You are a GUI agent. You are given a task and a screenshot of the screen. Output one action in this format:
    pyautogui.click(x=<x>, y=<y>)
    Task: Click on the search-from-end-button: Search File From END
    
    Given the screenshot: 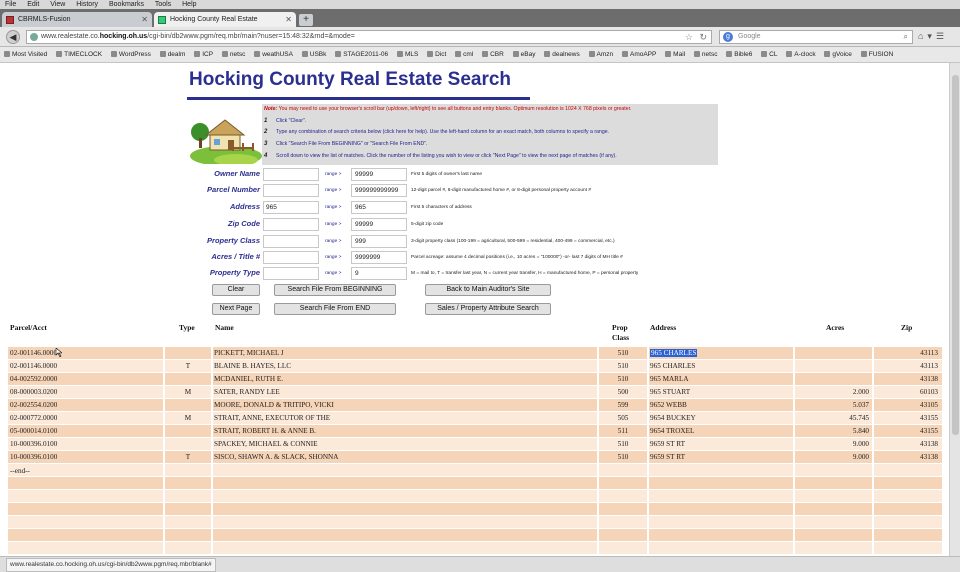 What is the action you would take?
    pyautogui.click(x=335, y=309)
    